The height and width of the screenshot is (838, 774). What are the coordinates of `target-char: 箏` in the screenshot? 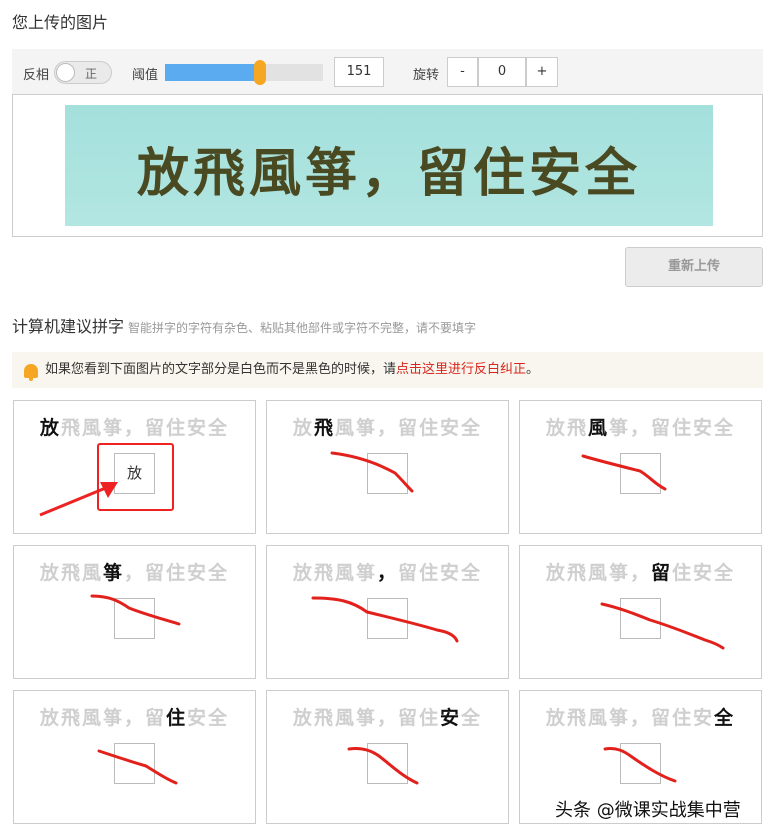 It's located at (113, 573).